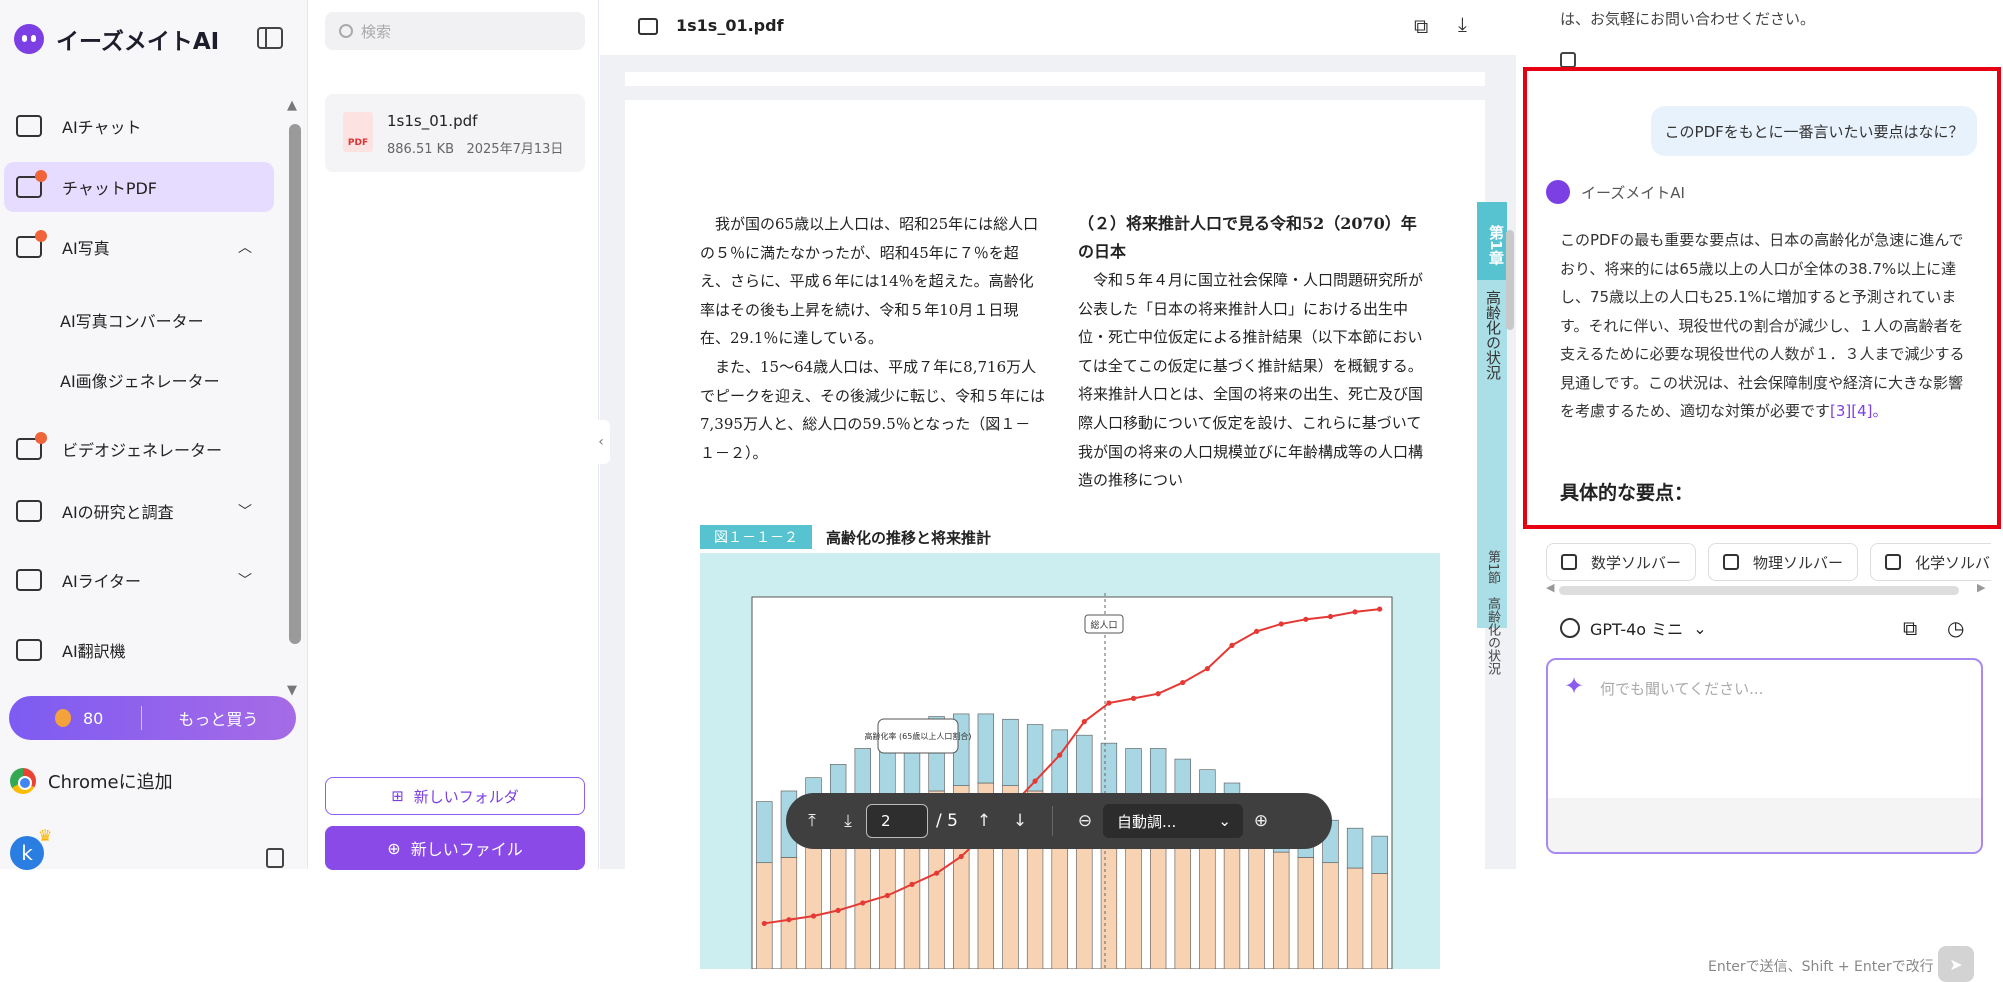  What do you see at coordinates (421, 149) in the screenshot?
I see `file-size: 886.51 KB` at bounding box center [421, 149].